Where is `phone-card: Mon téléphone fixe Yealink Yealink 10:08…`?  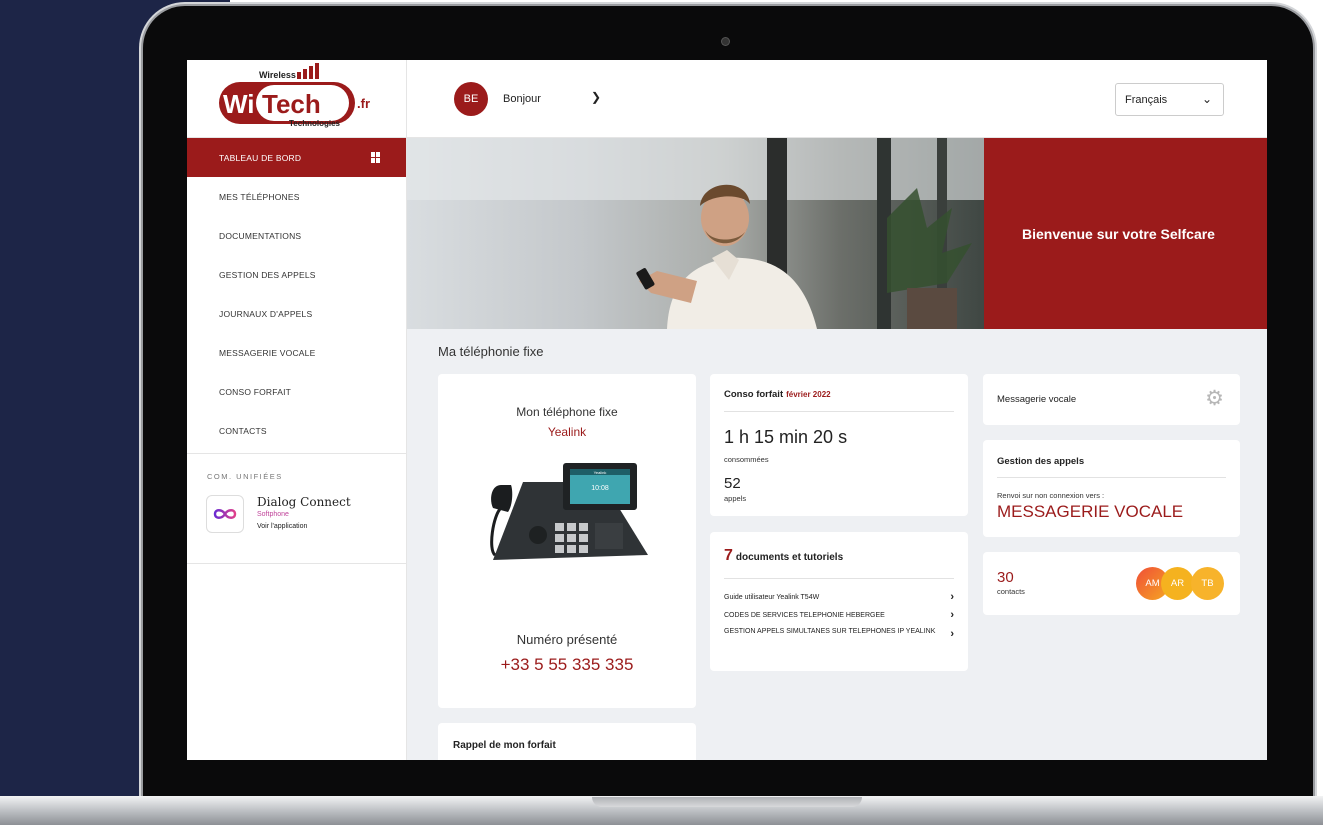
phone-card: Mon téléphone fixe Yealink Yealink 10:08… is located at coordinates (567, 541).